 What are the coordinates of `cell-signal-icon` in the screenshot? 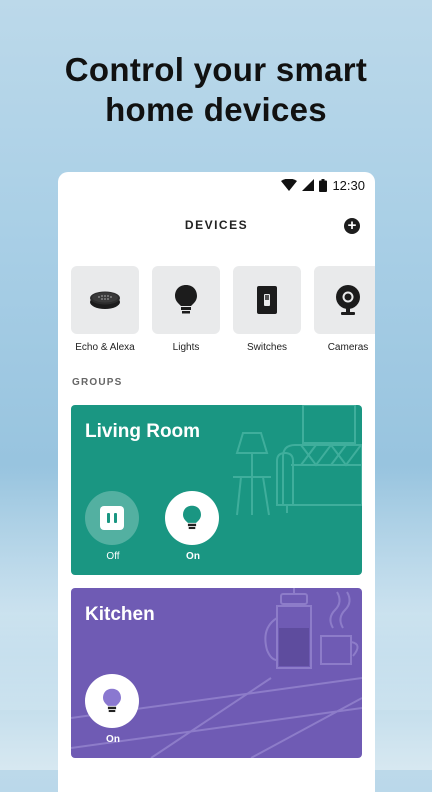 It's located at (308, 185).